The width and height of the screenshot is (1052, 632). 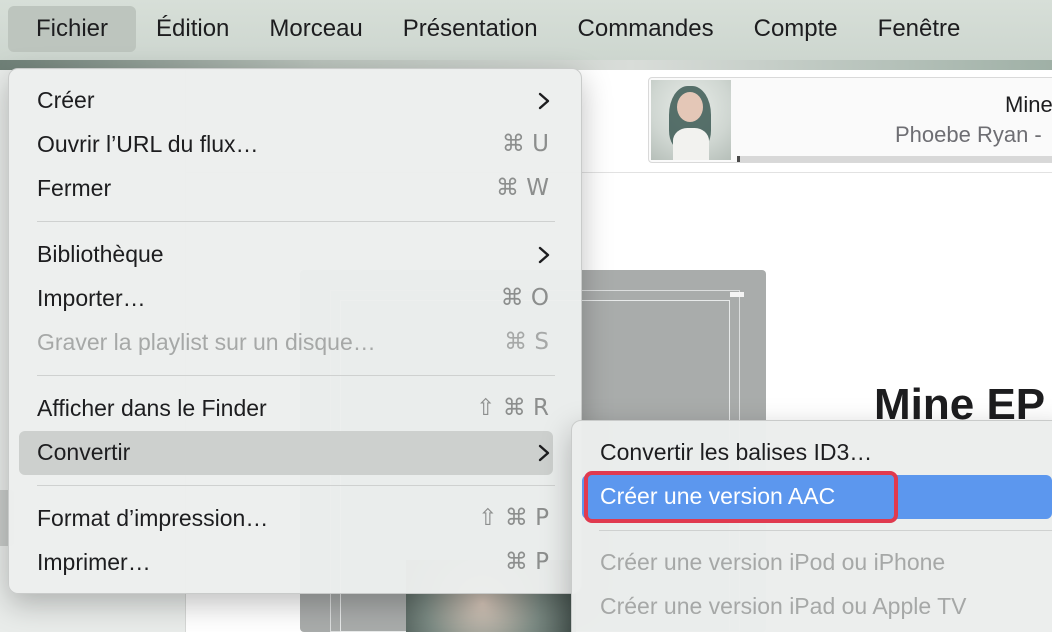 I want to click on now-playing-display: Mine Phoebe Ryan -, so click(x=850, y=120).